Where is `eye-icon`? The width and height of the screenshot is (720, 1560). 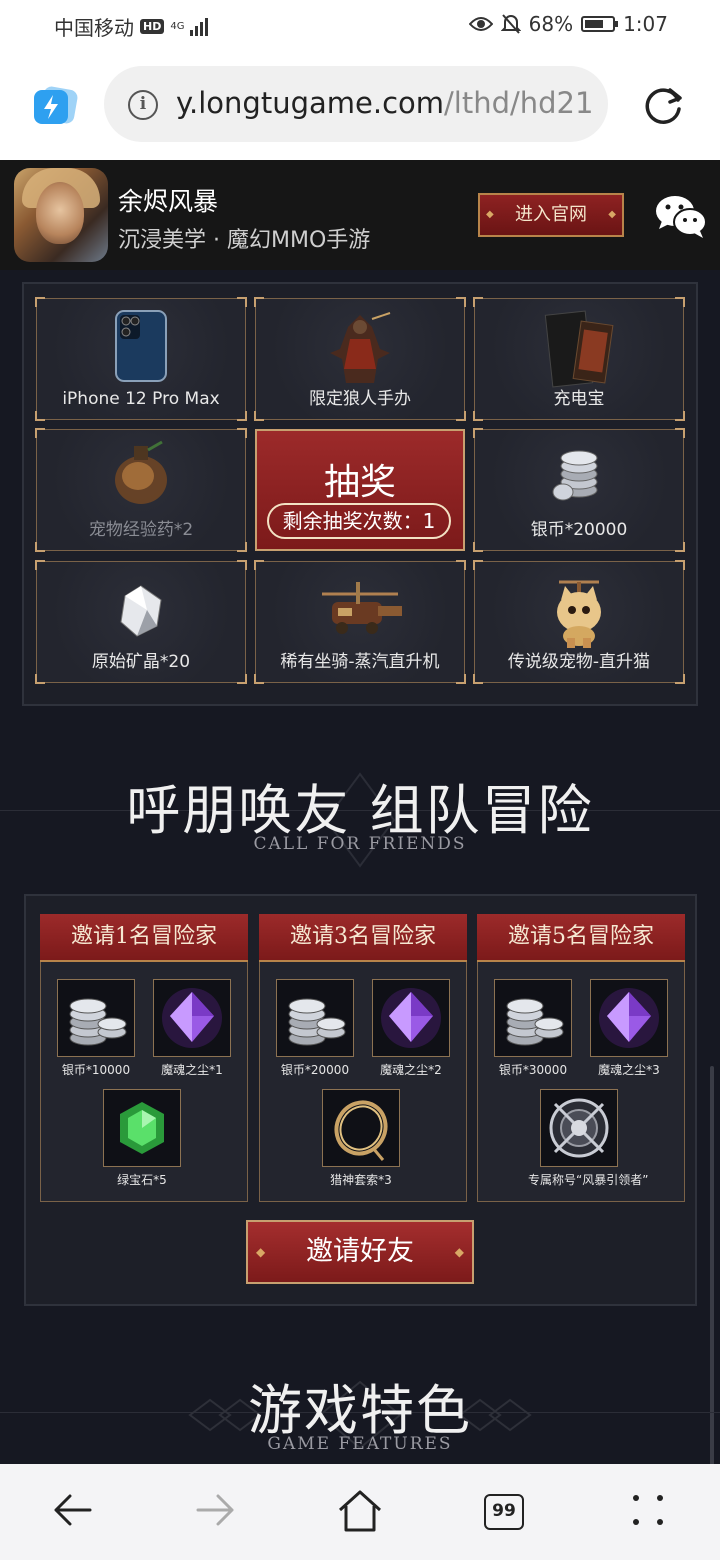
eye-icon is located at coordinates (480, 24).